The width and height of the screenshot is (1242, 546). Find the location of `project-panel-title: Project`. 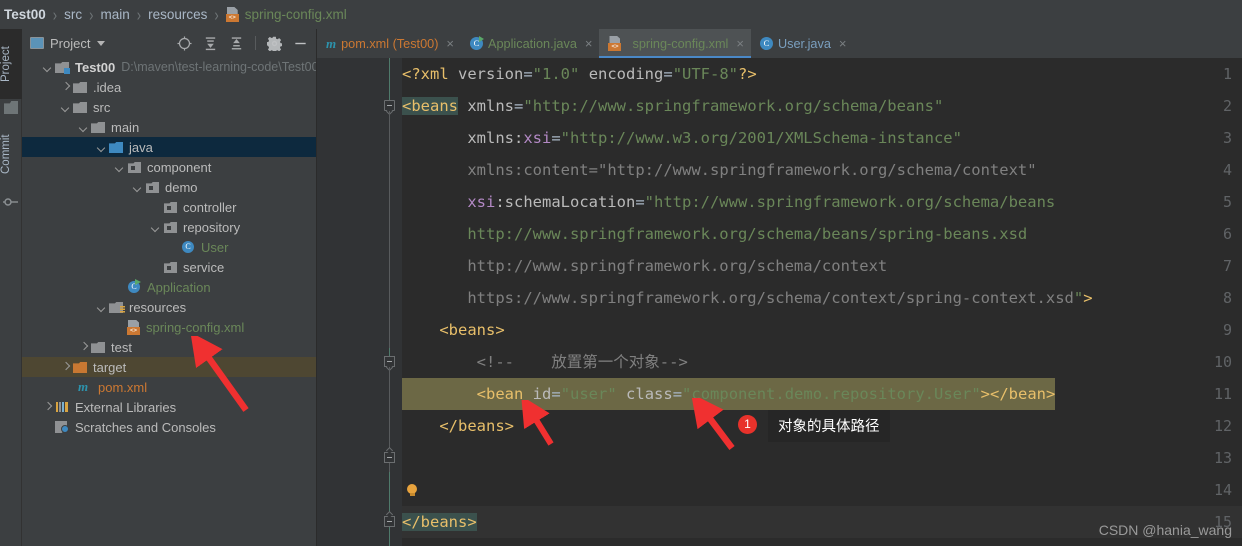

project-panel-title: Project is located at coordinates (70, 43).